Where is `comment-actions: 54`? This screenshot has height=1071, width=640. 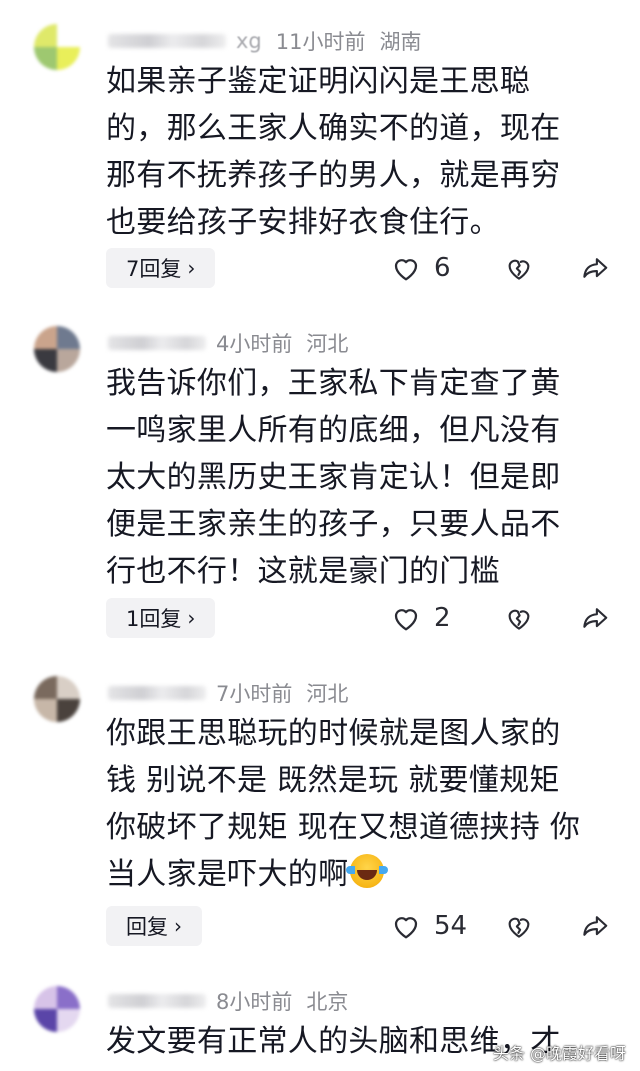 comment-actions: 54 is located at coordinates (500, 926).